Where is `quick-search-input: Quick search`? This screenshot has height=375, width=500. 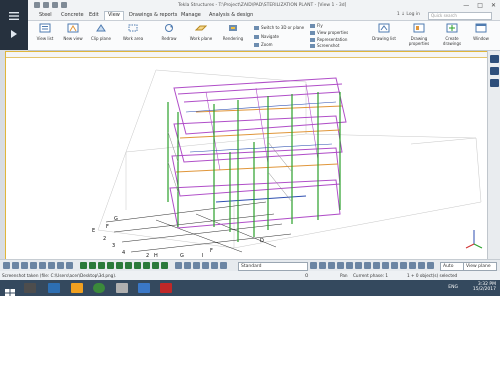
quick-search-input: Quick search is located at coordinates (460, 16).